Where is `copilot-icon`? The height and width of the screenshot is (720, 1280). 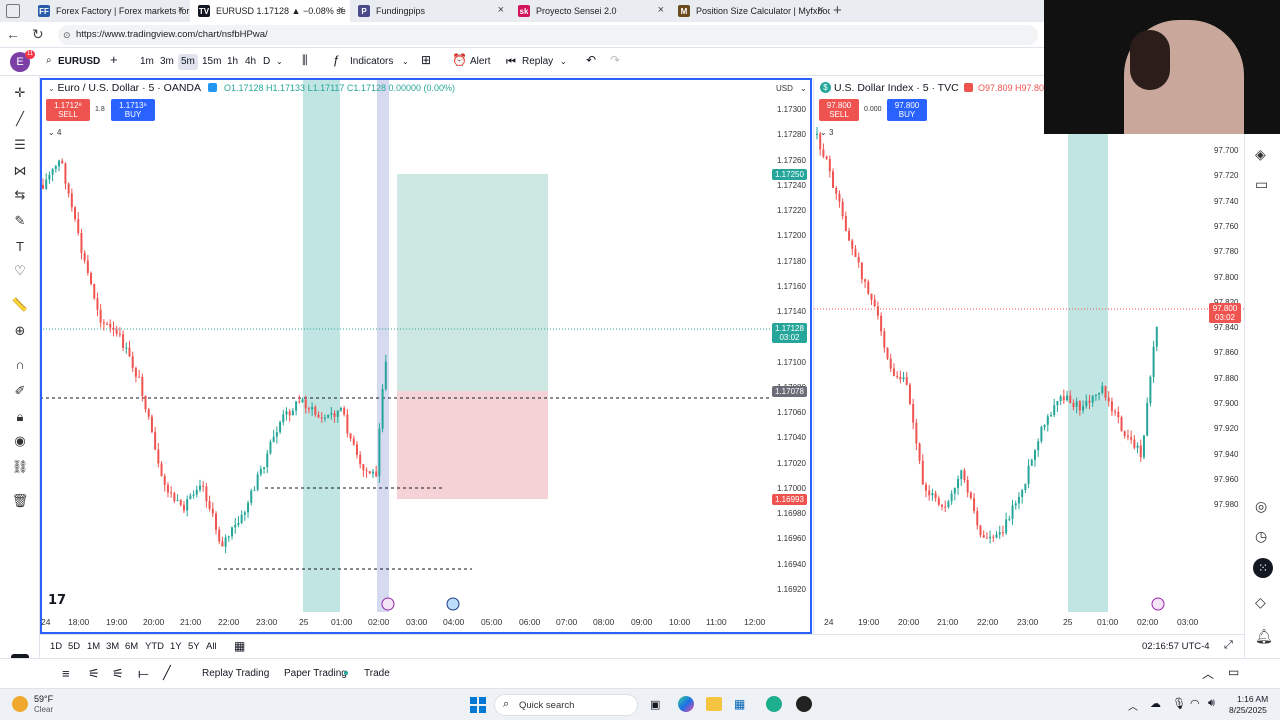
copilot-icon is located at coordinates (686, 704).